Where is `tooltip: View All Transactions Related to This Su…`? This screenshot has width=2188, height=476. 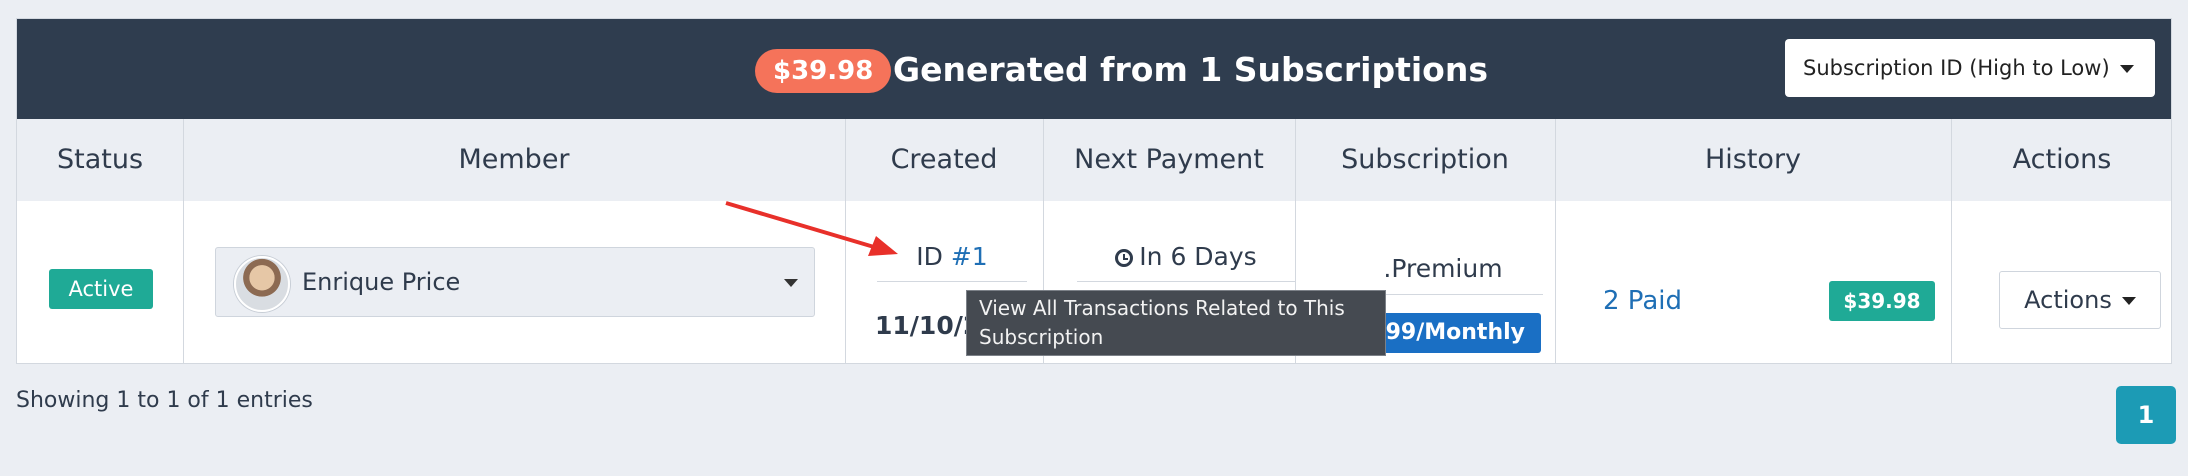
tooltip: View All Transactions Related to This Su… is located at coordinates (1176, 323).